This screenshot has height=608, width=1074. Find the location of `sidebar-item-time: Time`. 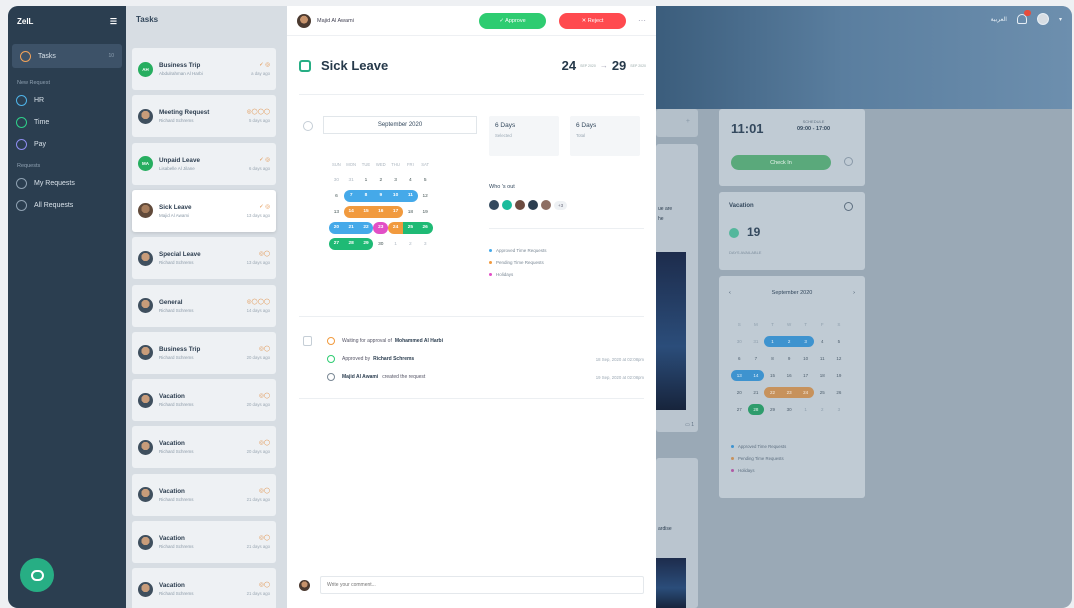

sidebar-item-time: Time is located at coordinates (67, 122).